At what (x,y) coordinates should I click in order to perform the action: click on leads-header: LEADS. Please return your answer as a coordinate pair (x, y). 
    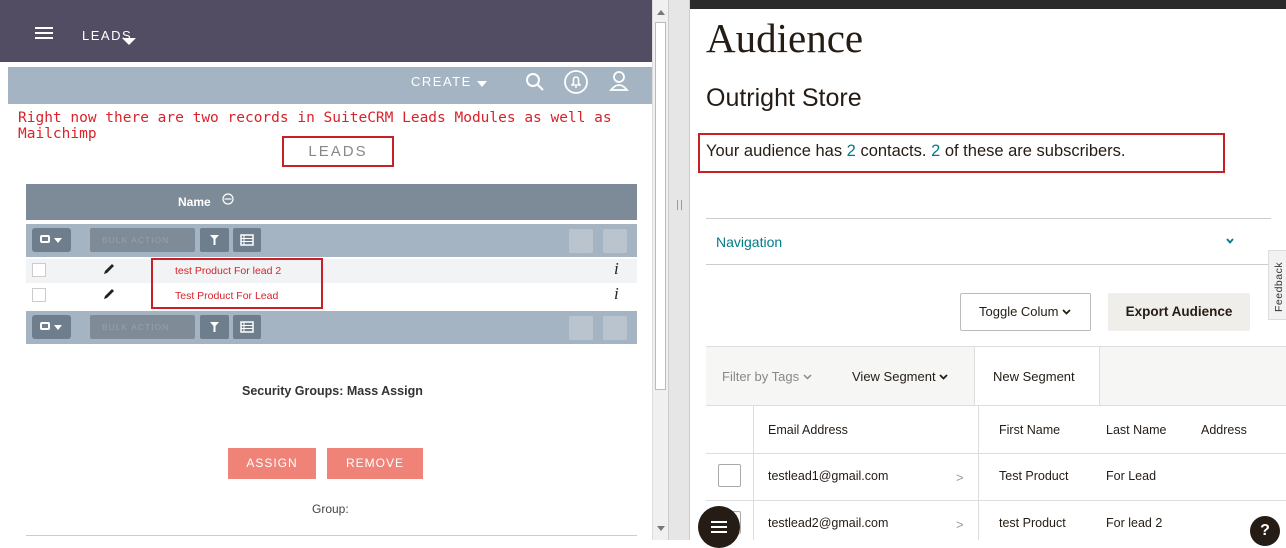
    Looking at the image, I should click on (338, 151).